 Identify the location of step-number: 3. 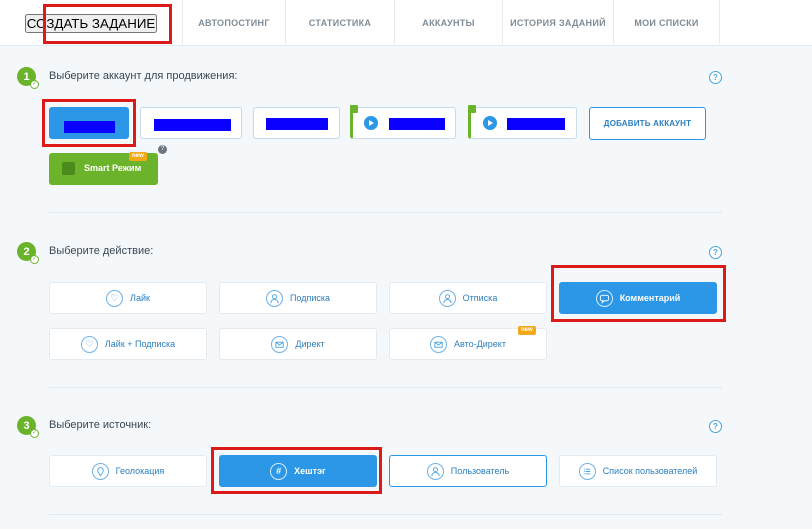
(26, 425).